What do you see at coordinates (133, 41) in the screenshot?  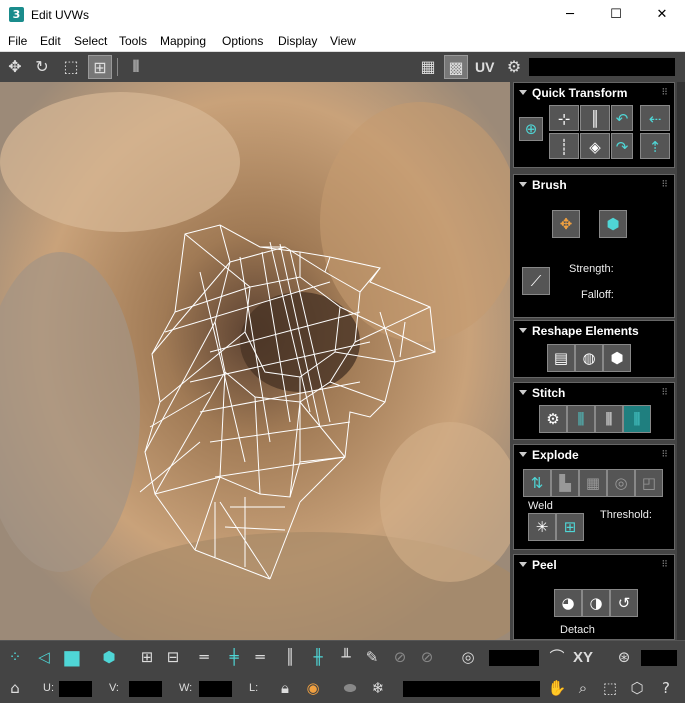 I see `menu-tools: Tools` at bounding box center [133, 41].